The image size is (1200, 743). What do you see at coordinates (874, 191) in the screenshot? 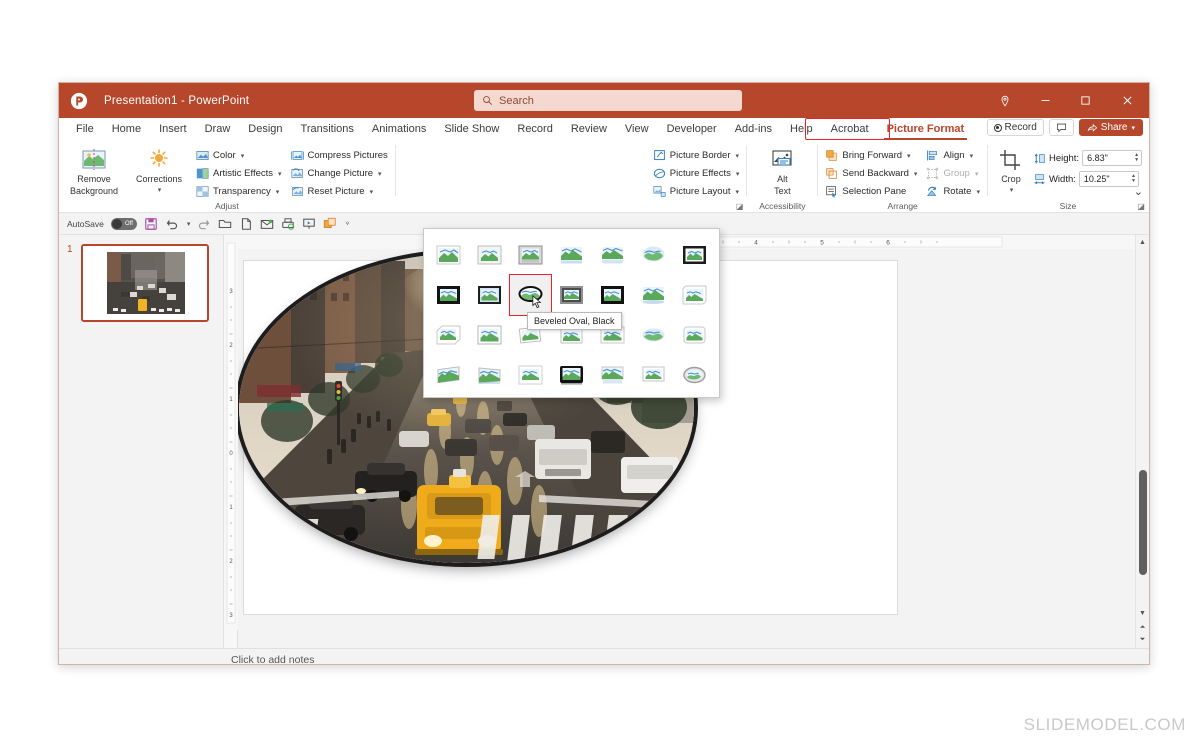
I see `selection-pane-label: Selection Pane` at bounding box center [874, 191].